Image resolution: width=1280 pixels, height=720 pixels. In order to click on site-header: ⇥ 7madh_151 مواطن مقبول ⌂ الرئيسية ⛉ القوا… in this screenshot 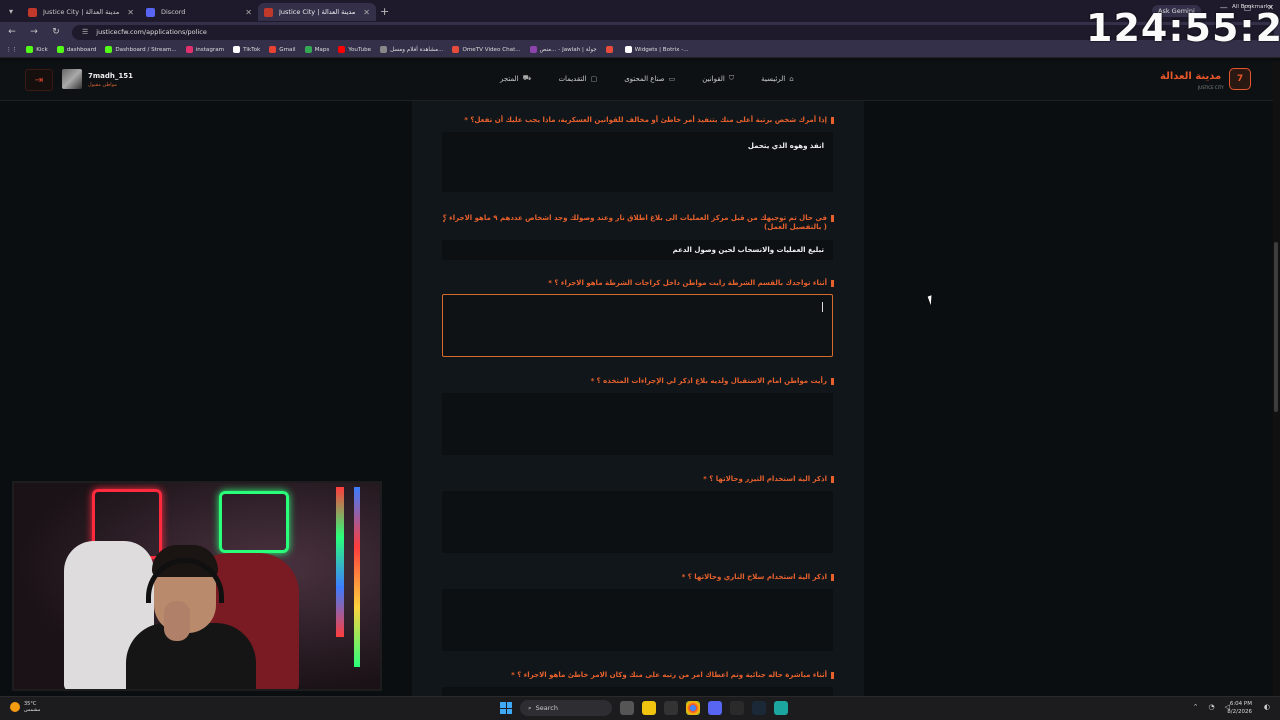, I will do `click(640, 81)`.